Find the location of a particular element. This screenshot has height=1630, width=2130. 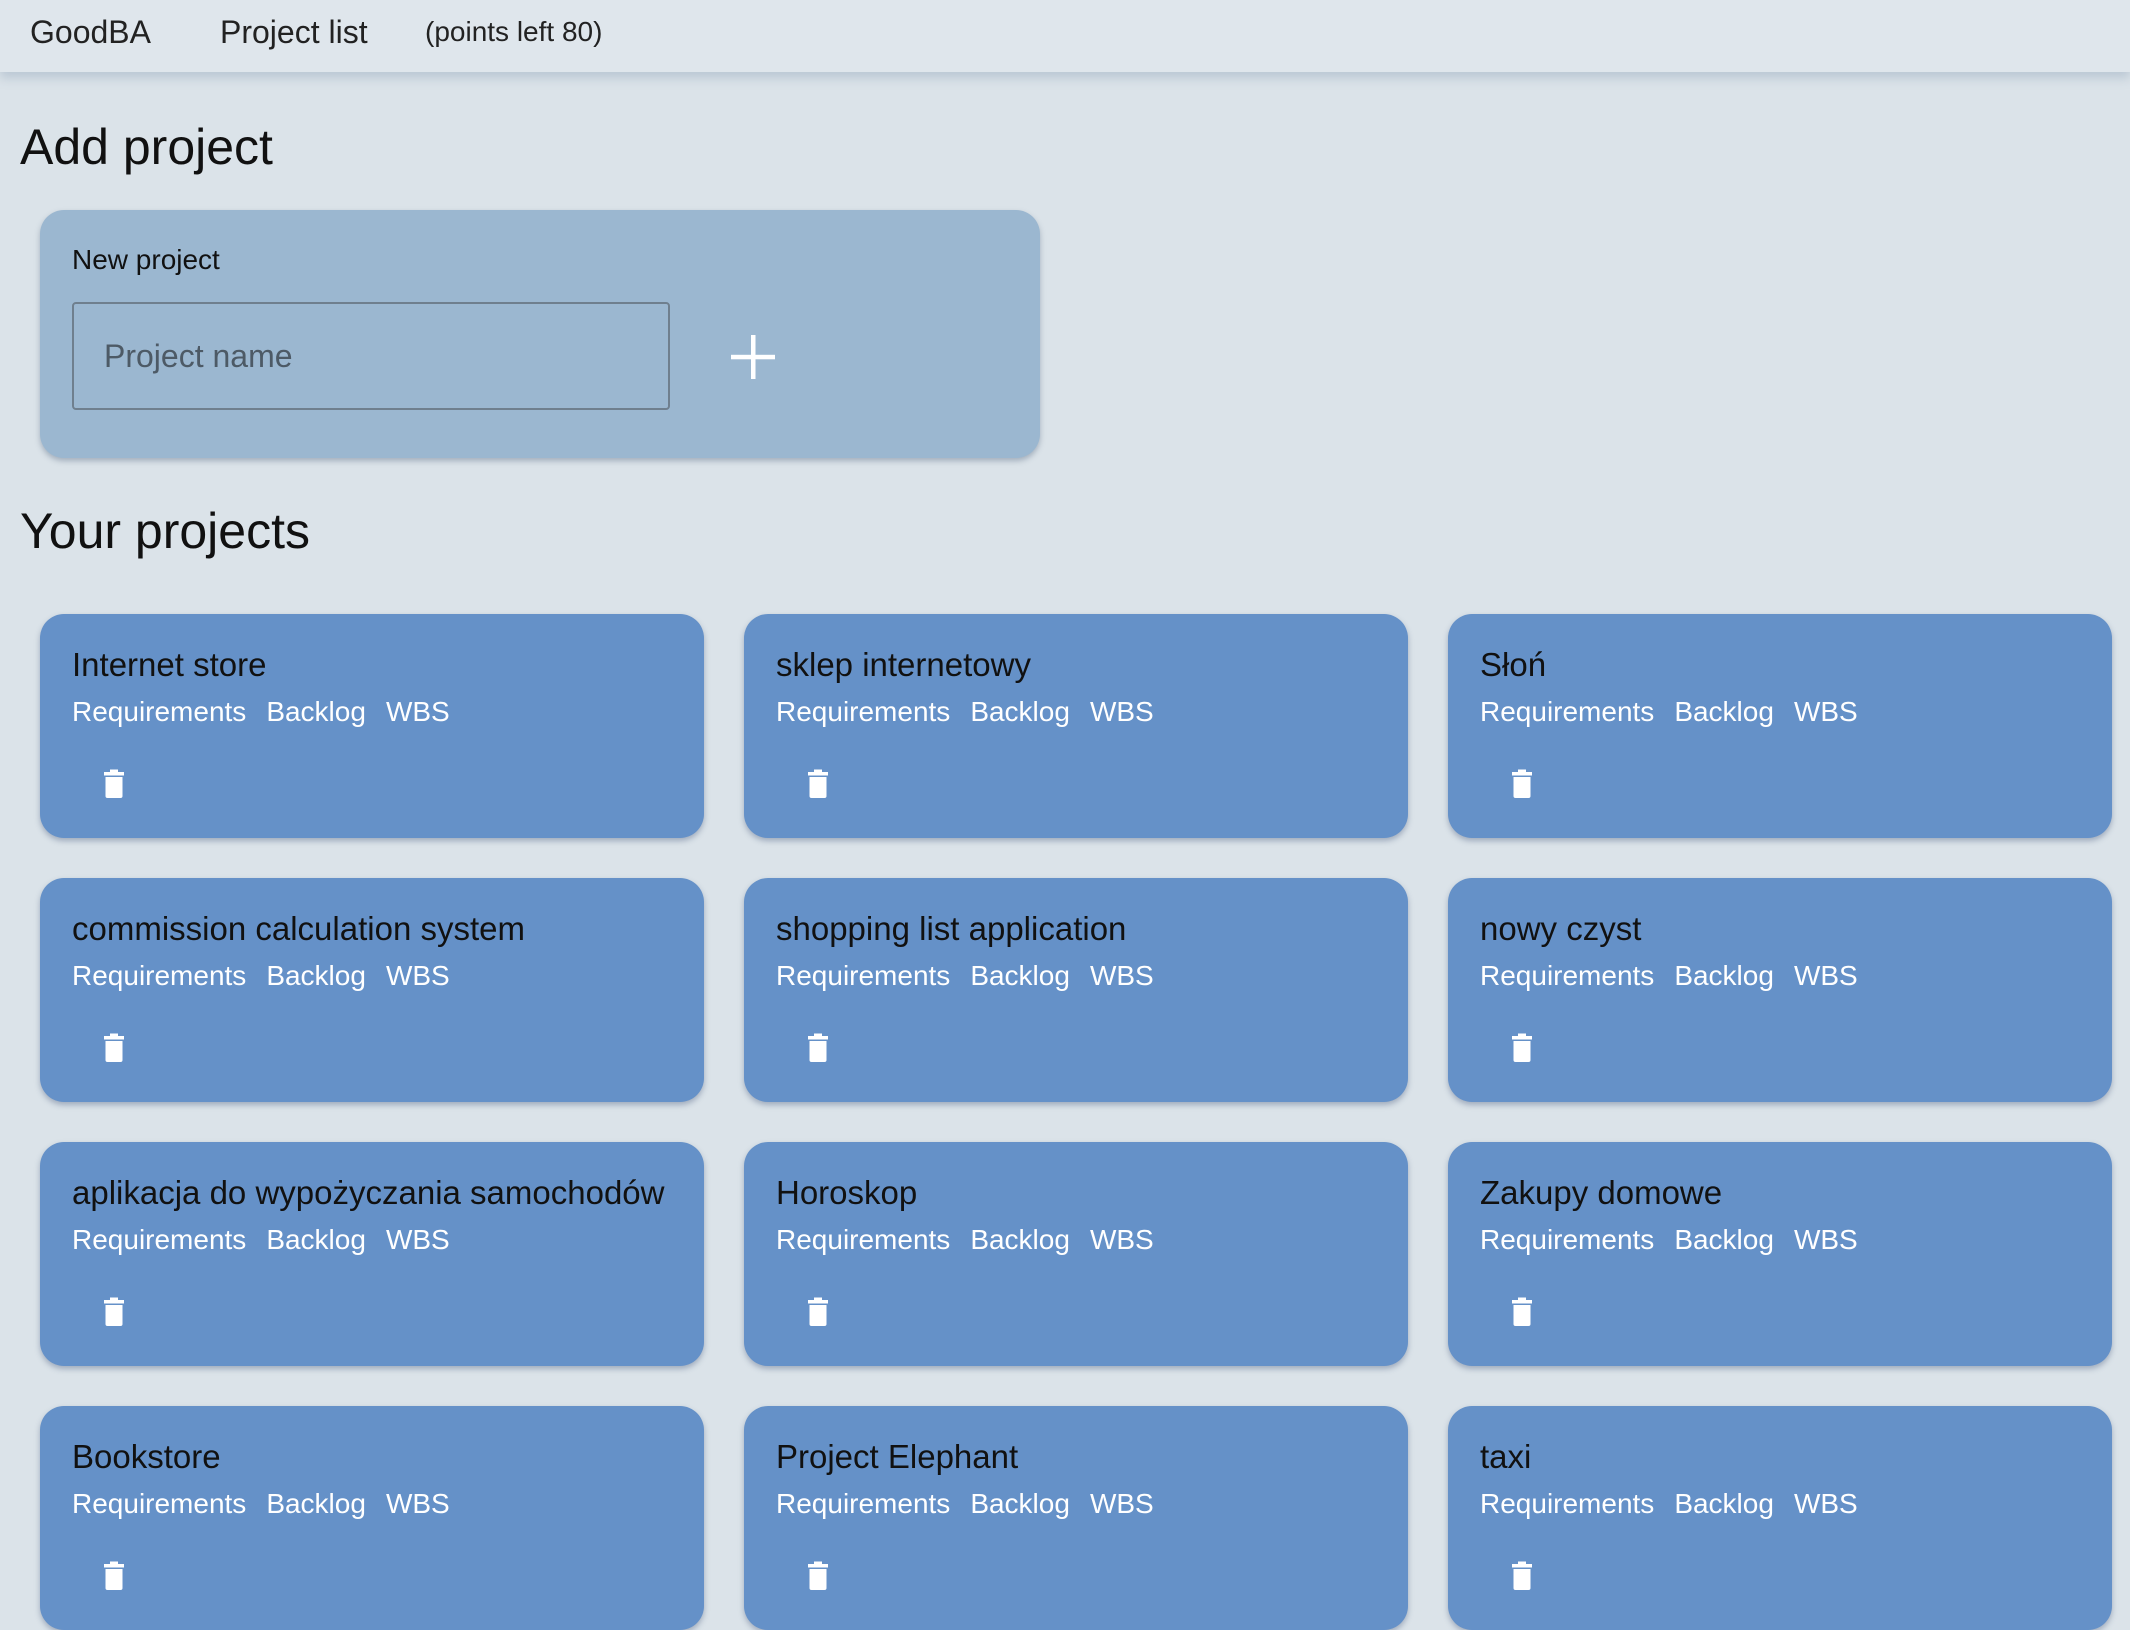

project-name: shopping list application is located at coordinates (951, 929).